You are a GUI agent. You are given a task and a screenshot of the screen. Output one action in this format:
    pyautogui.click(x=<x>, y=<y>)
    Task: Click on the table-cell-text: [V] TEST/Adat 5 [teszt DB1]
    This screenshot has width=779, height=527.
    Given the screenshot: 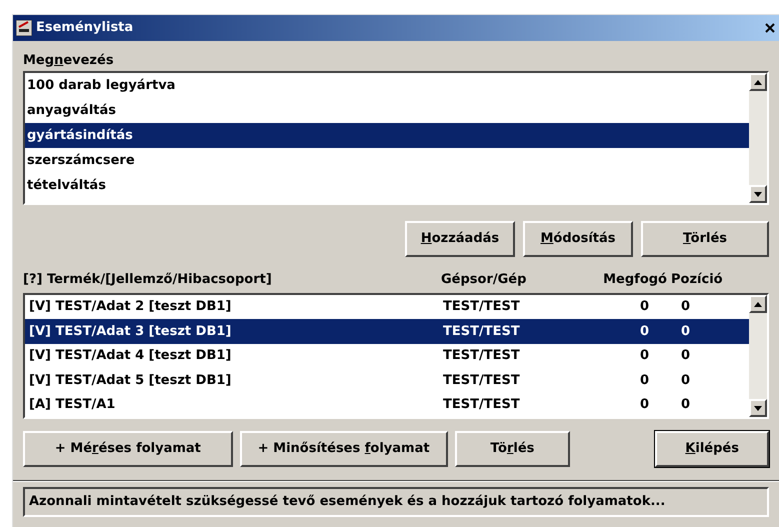 What is the action you would take?
    pyautogui.click(x=130, y=381)
    